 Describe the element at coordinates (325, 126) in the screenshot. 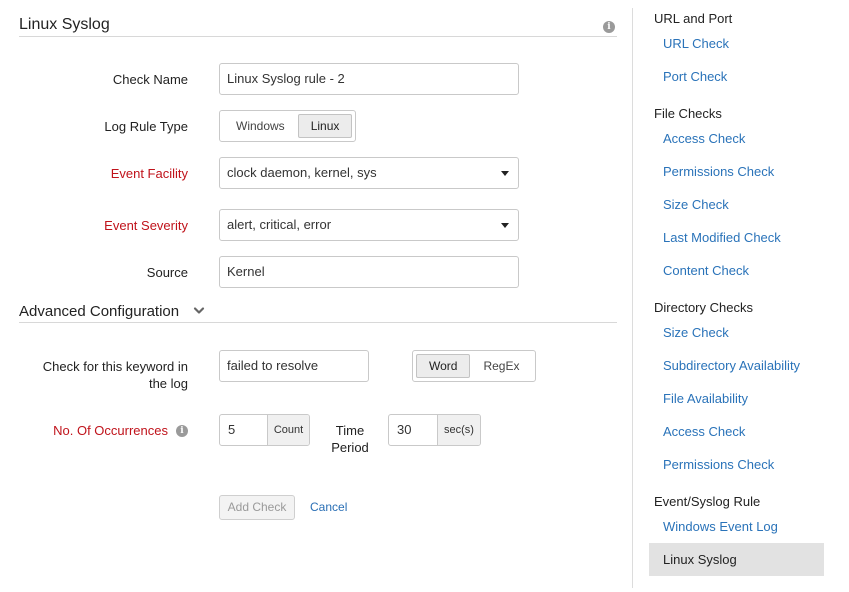

I see `log-rule-type-linux: Linux` at that location.